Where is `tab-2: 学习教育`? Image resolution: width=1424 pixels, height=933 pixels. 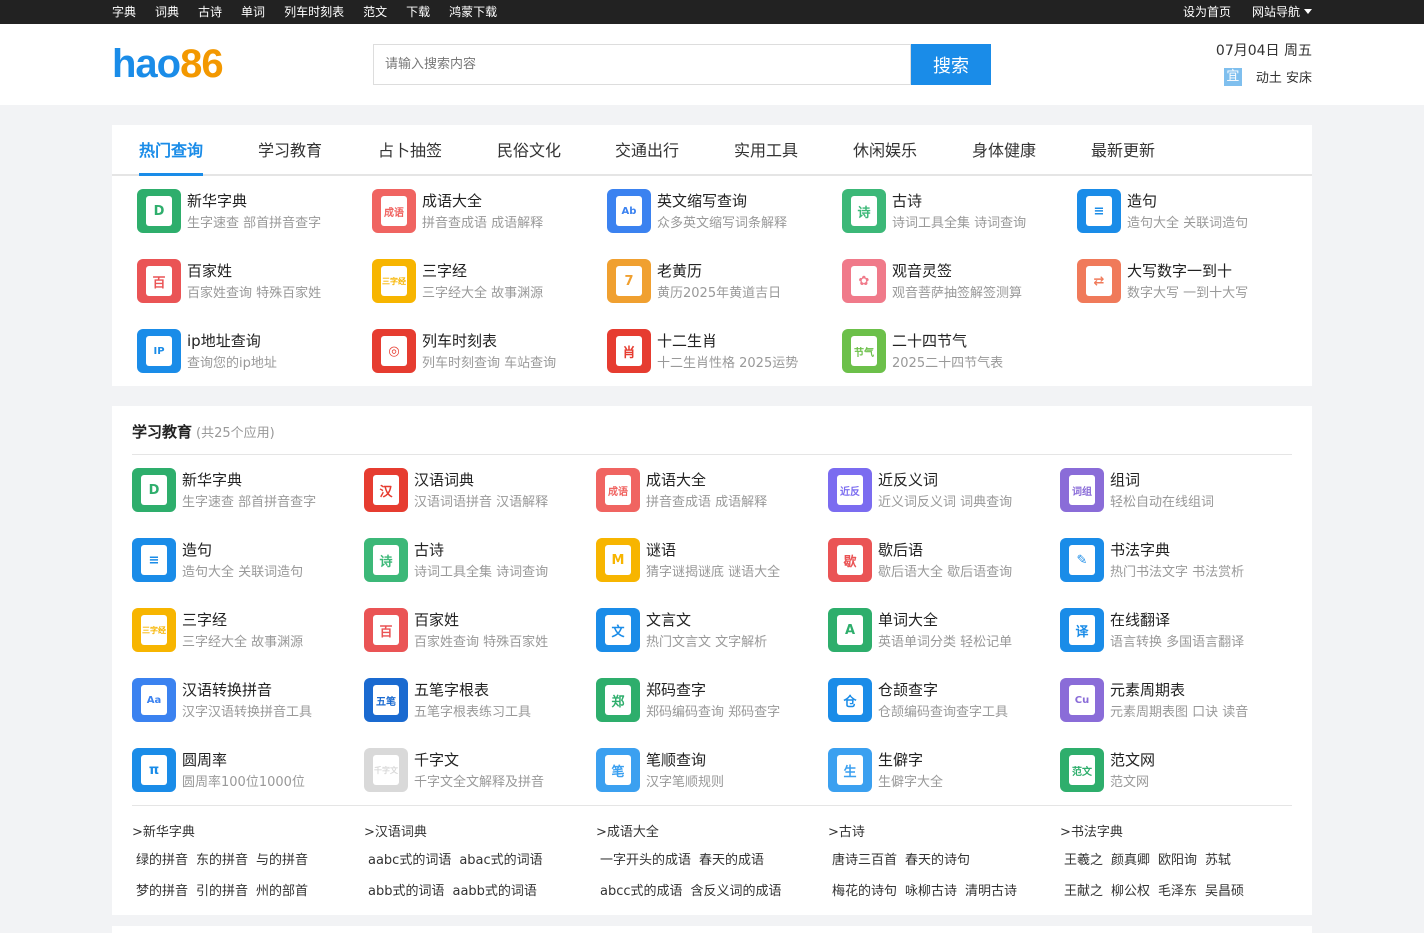
tab-2: 学习教育 is located at coordinates (290, 150).